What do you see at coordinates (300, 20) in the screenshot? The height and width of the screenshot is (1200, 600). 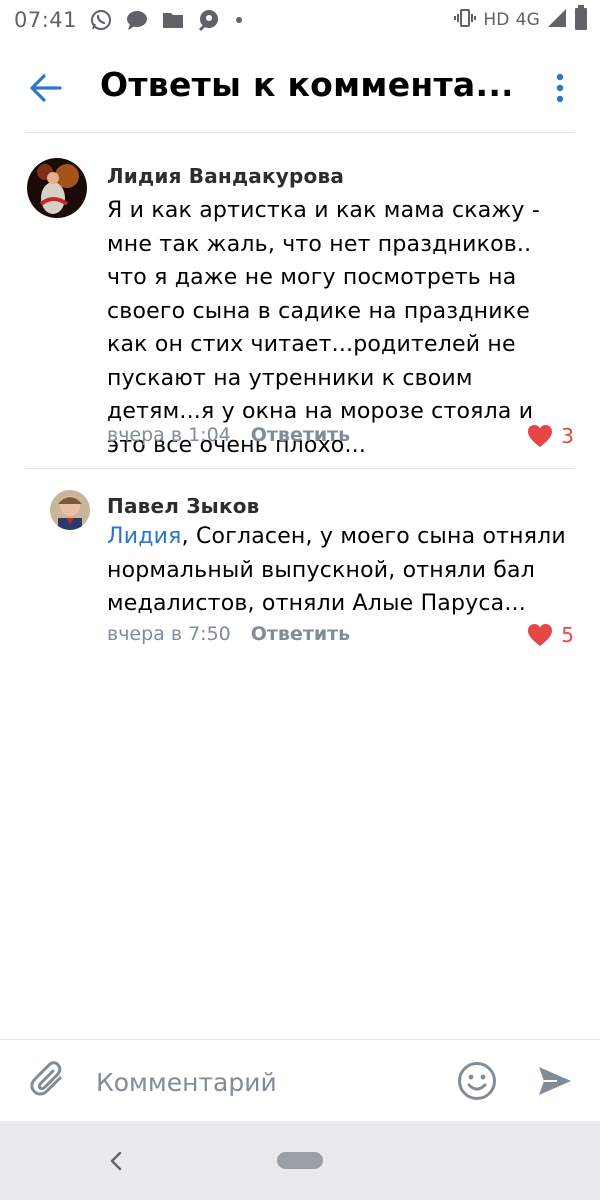 I see `status-bar: 07:41 HD 4G` at bounding box center [300, 20].